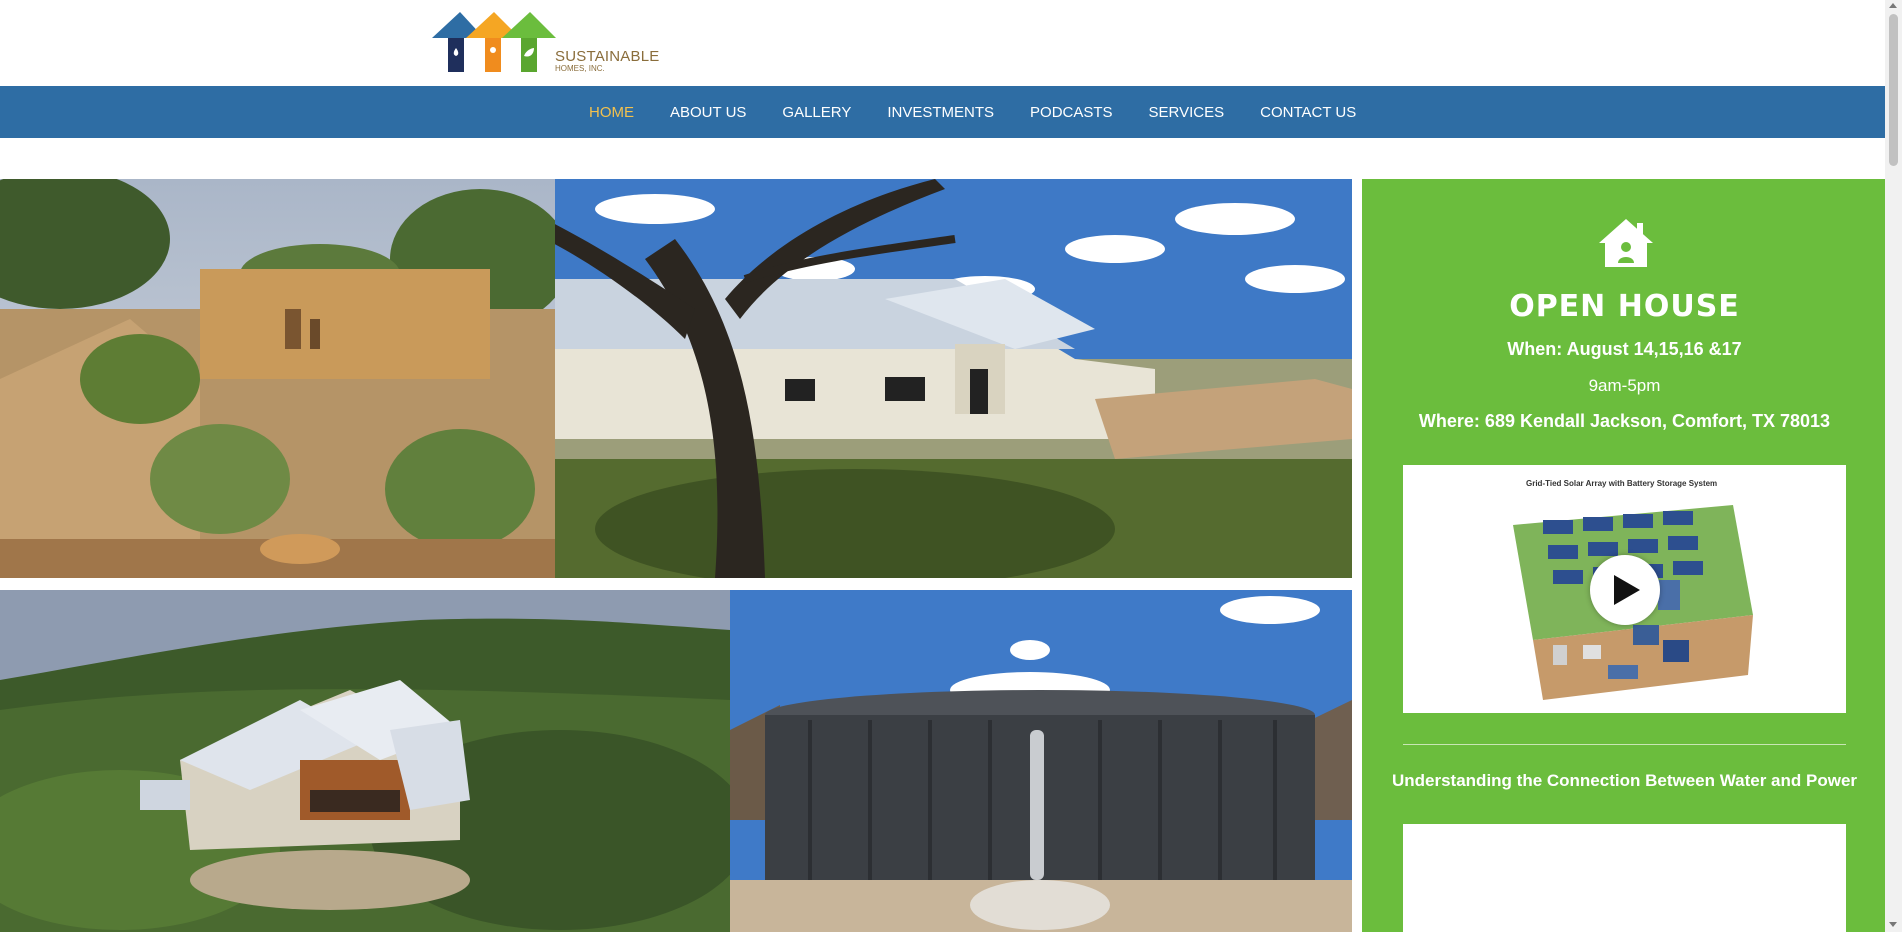 The height and width of the screenshot is (932, 1902). What do you see at coordinates (365, 761) in the screenshot?
I see `aerial-hill-home-photo` at bounding box center [365, 761].